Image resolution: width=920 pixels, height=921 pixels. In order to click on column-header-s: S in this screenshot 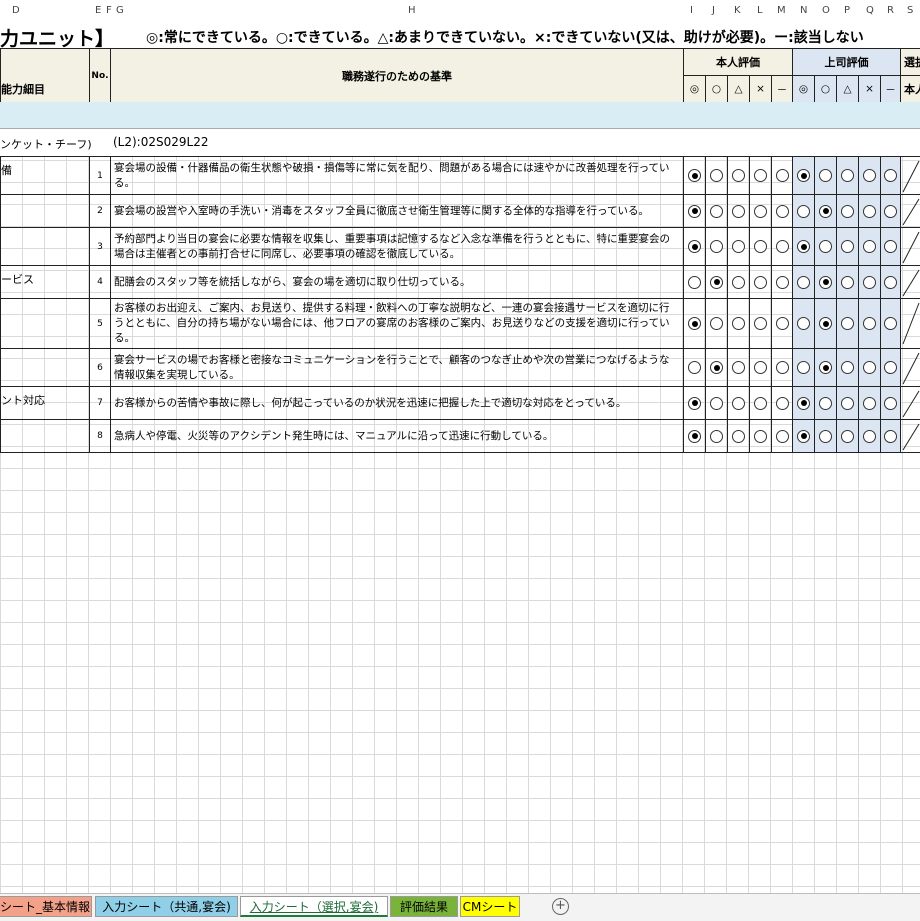, I will do `click(910, 10)`.